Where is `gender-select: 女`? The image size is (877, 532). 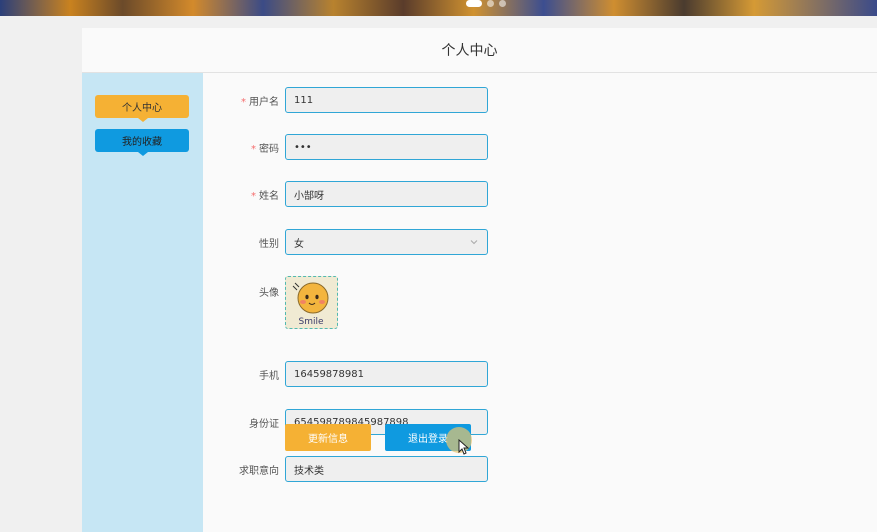
gender-select: 女 is located at coordinates (386, 242).